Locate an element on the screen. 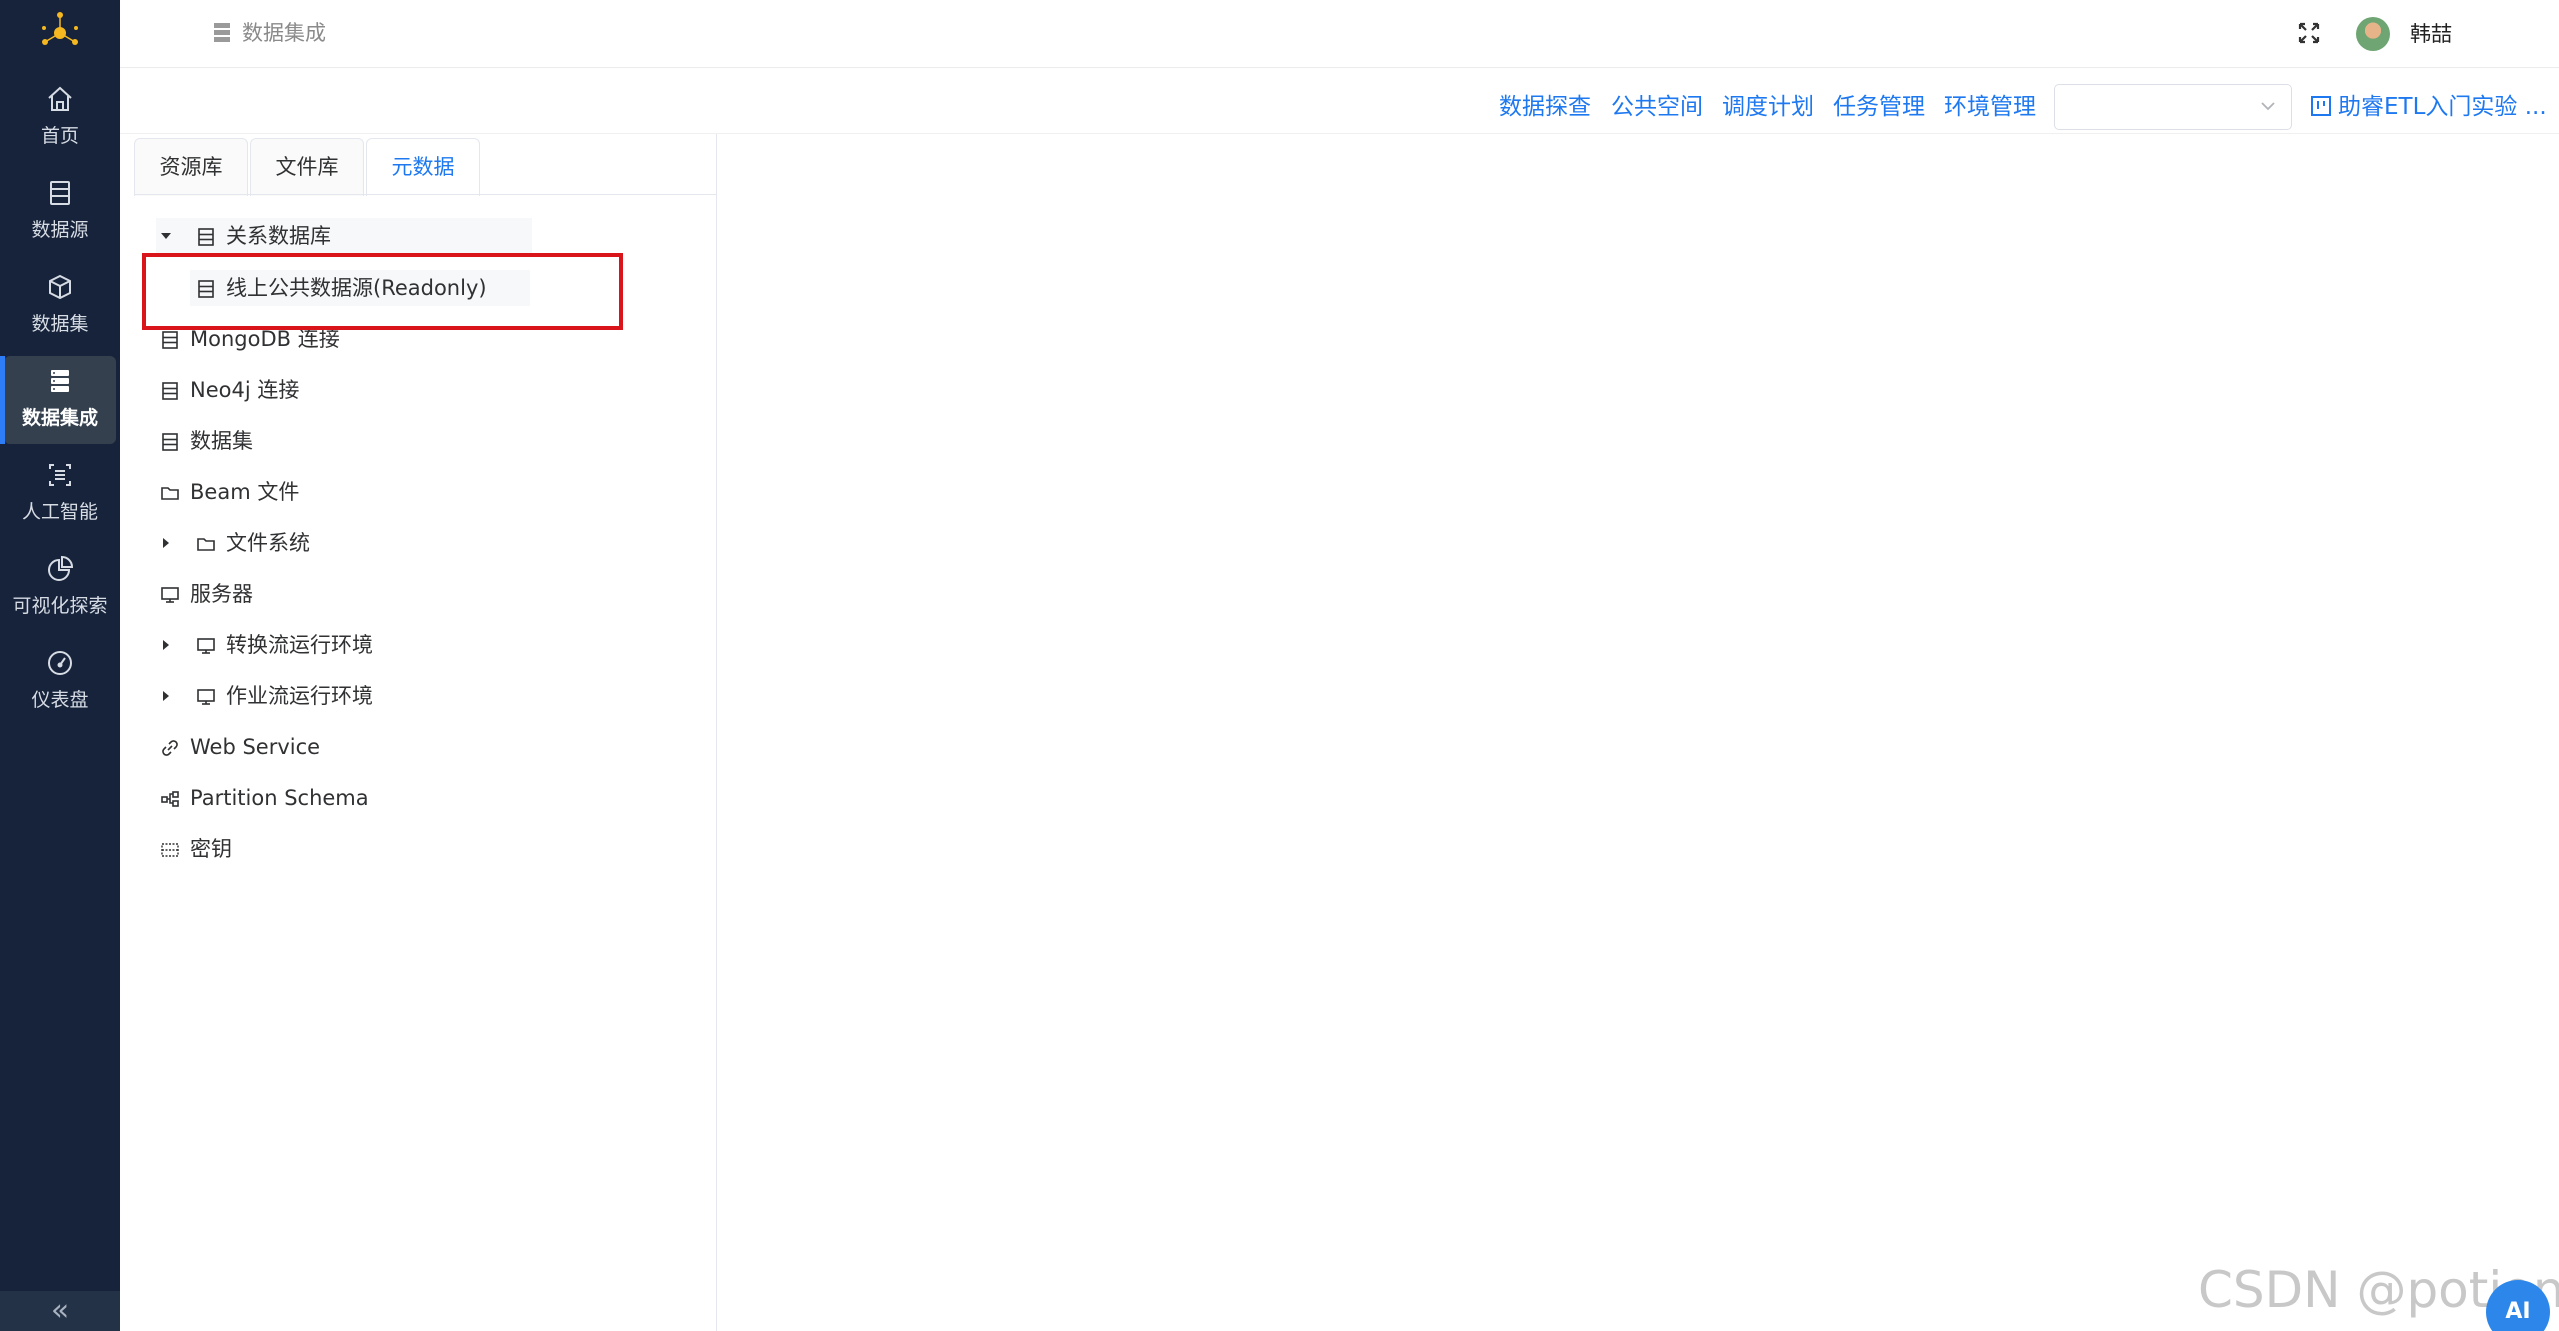 This screenshot has height=1331, width=2559. tree-node-label: Partition Schema is located at coordinates (279, 798).